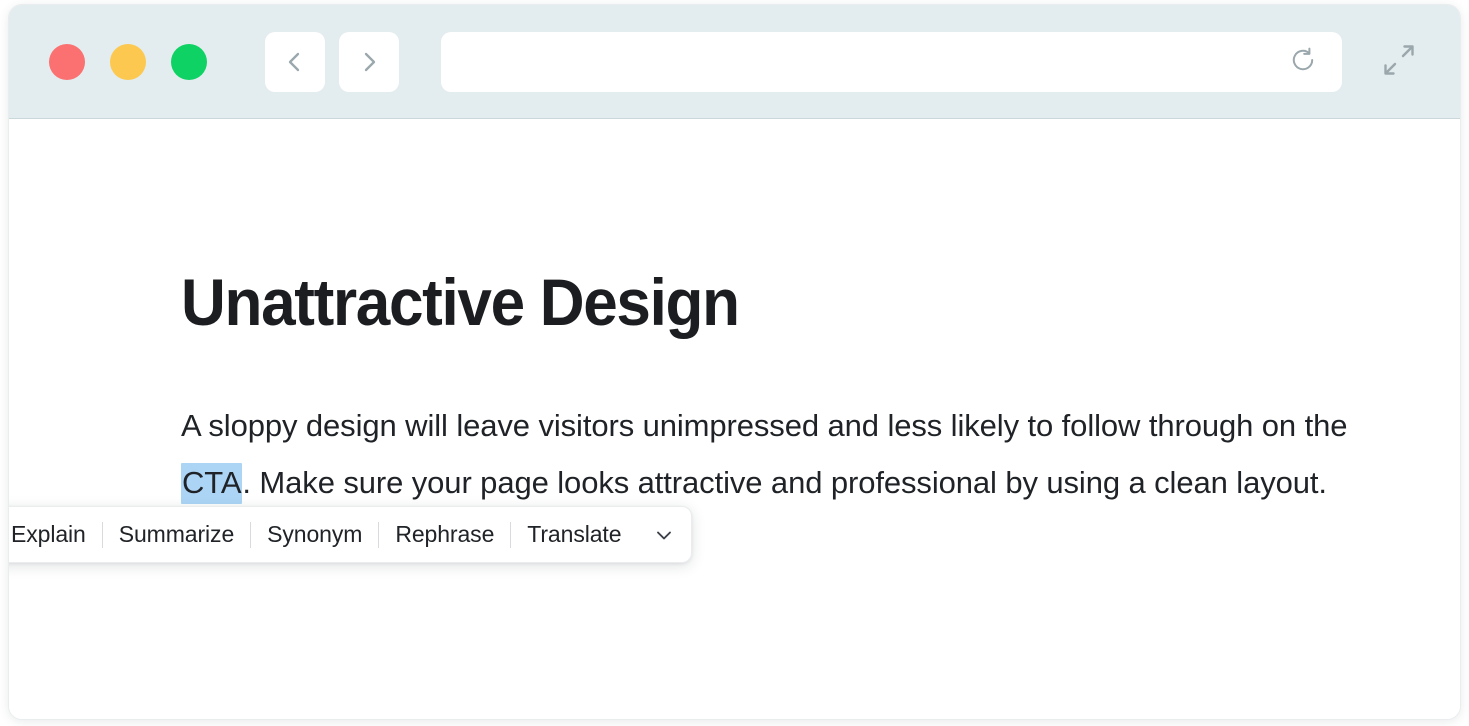  I want to click on ai-action-synonym: Synonym, so click(314, 534).